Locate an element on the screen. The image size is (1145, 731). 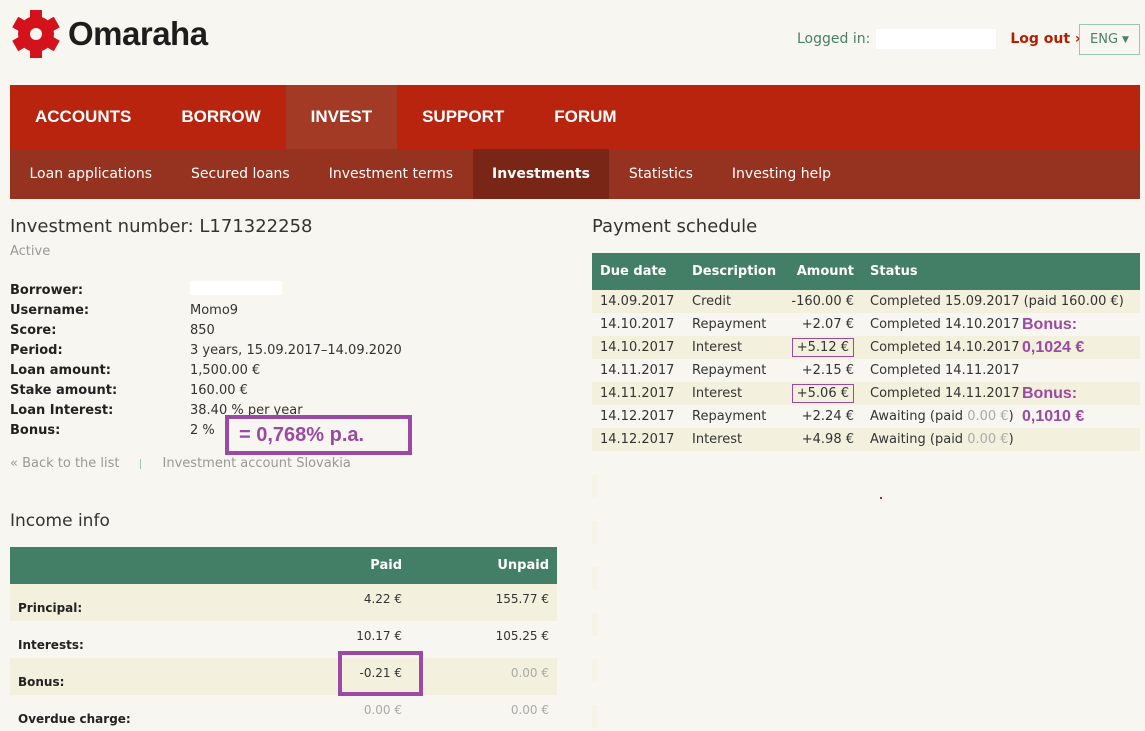
subnav-investments: Investments is located at coordinates (541, 174).